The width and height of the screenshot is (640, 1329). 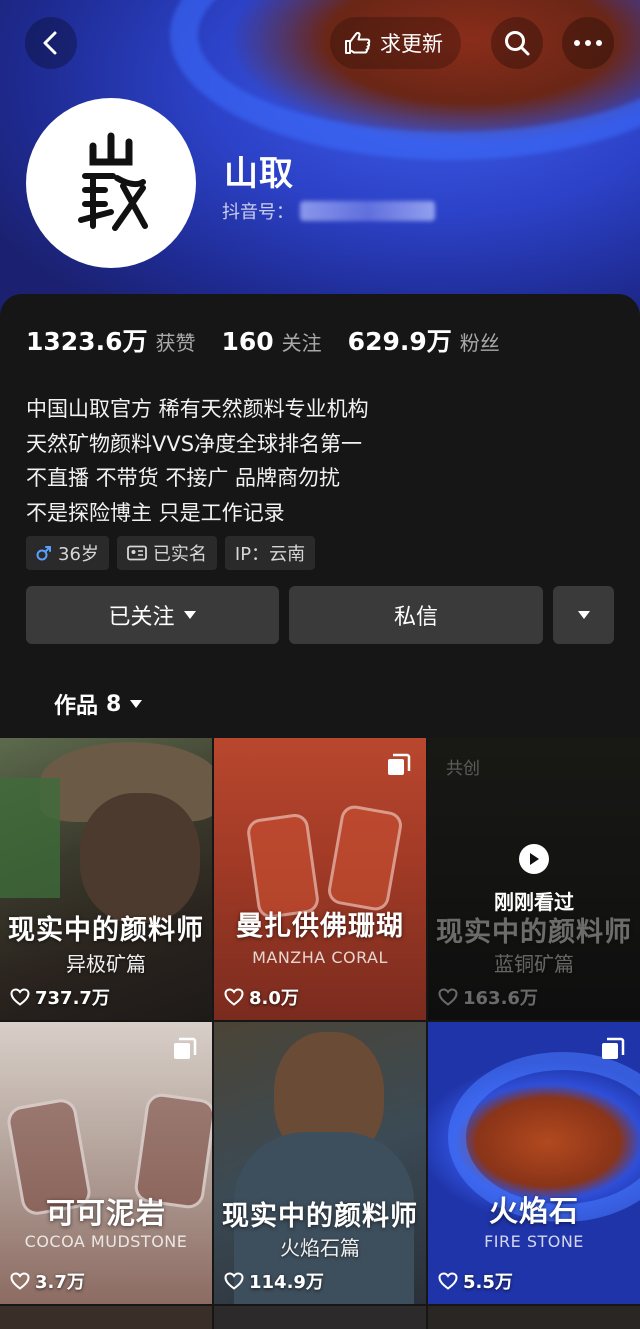 I want to click on video-title: 火焰石, so click(x=533, y=1211).